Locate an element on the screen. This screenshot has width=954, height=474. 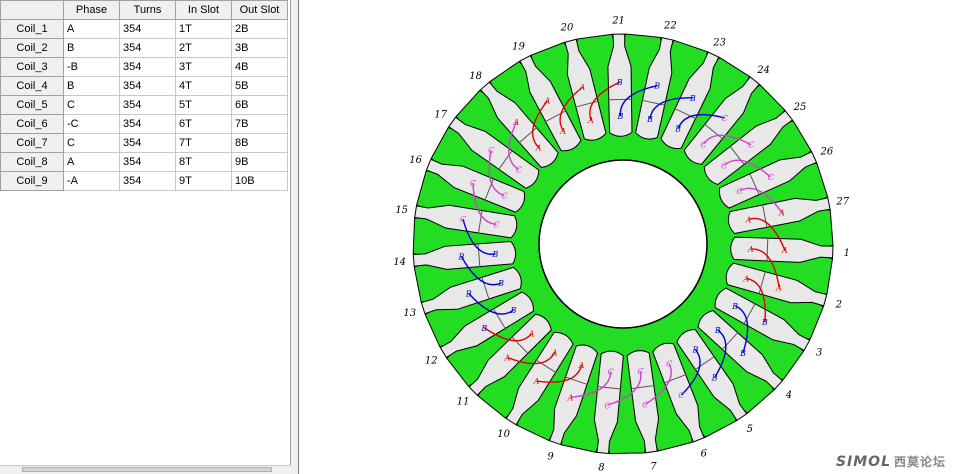
cell-in-slot: 7T is located at coordinates (203, 143).